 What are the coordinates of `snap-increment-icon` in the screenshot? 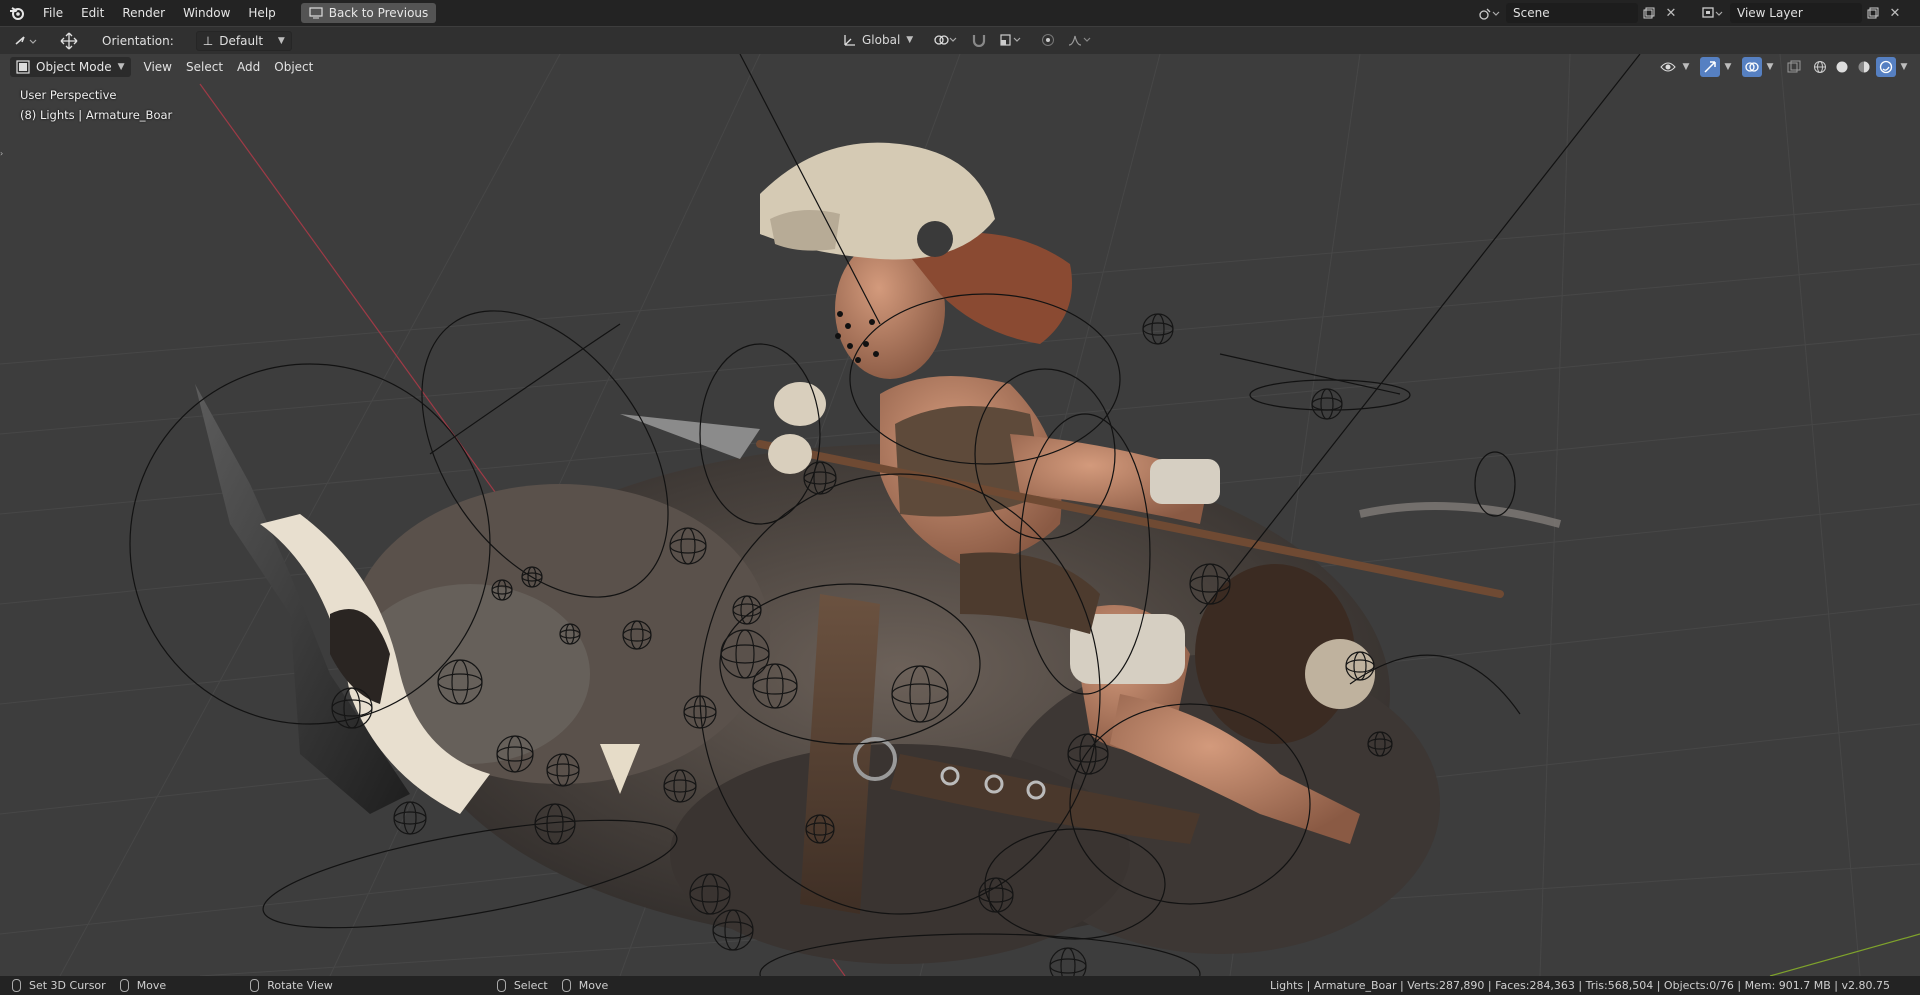 It's located at (1010, 40).